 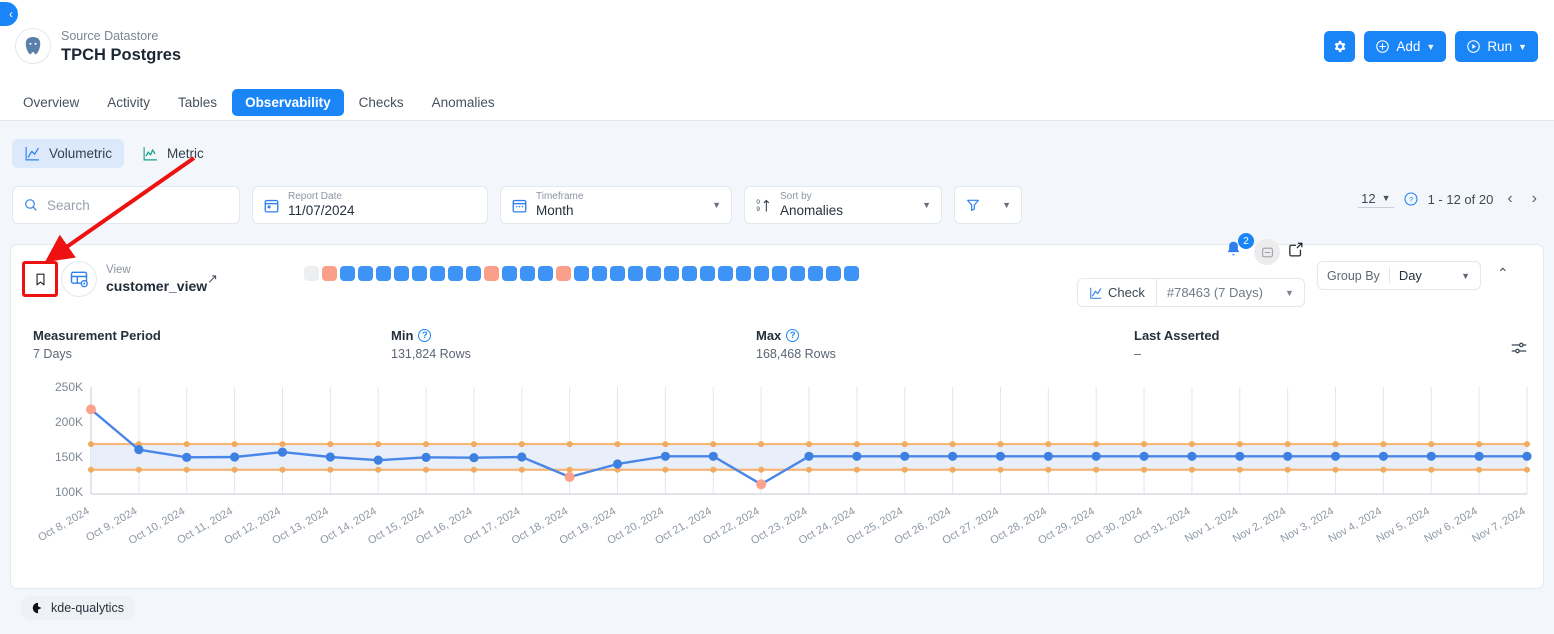 What do you see at coordinates (185, 153) in the screenshot?
I see `subtab-metric-label: Metric` at bounding box center [185, 153].